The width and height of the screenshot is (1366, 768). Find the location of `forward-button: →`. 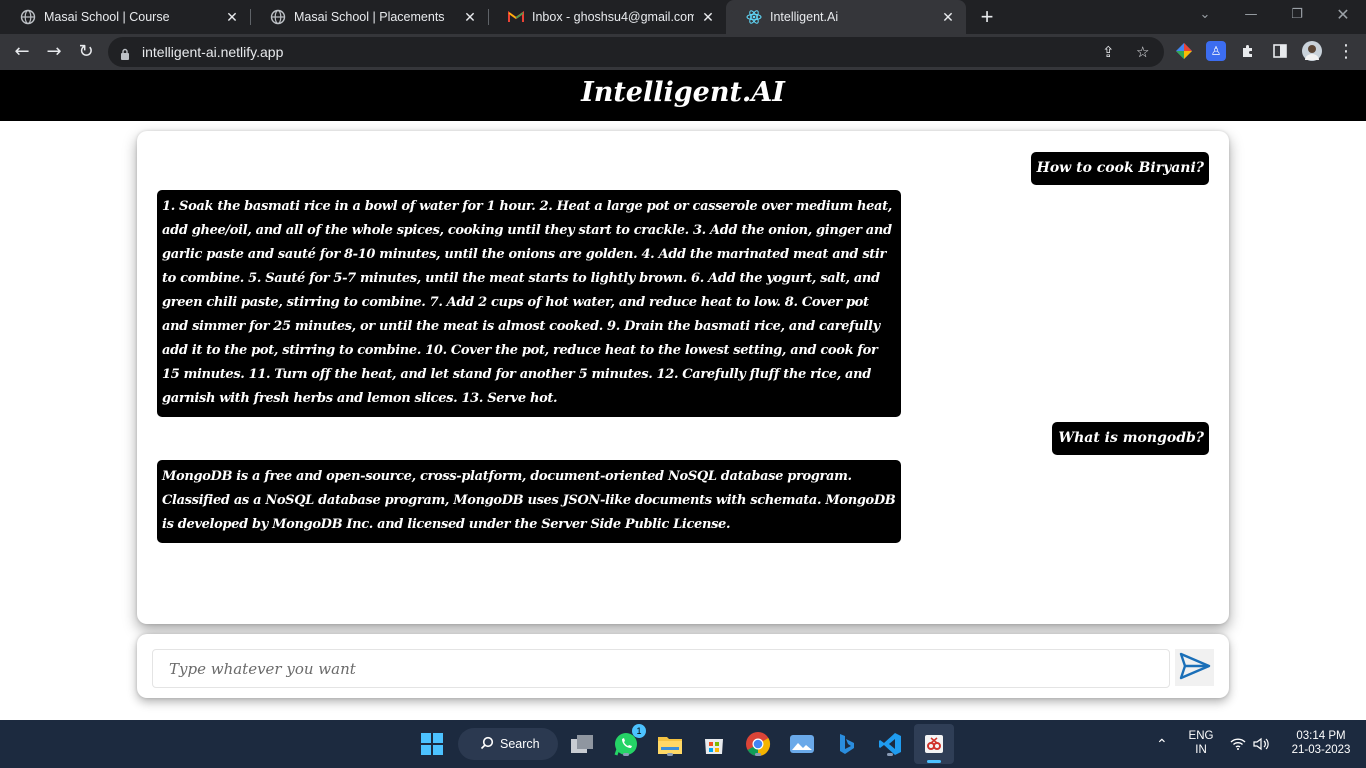

forward-button: → is located at coordinates (54, 52).